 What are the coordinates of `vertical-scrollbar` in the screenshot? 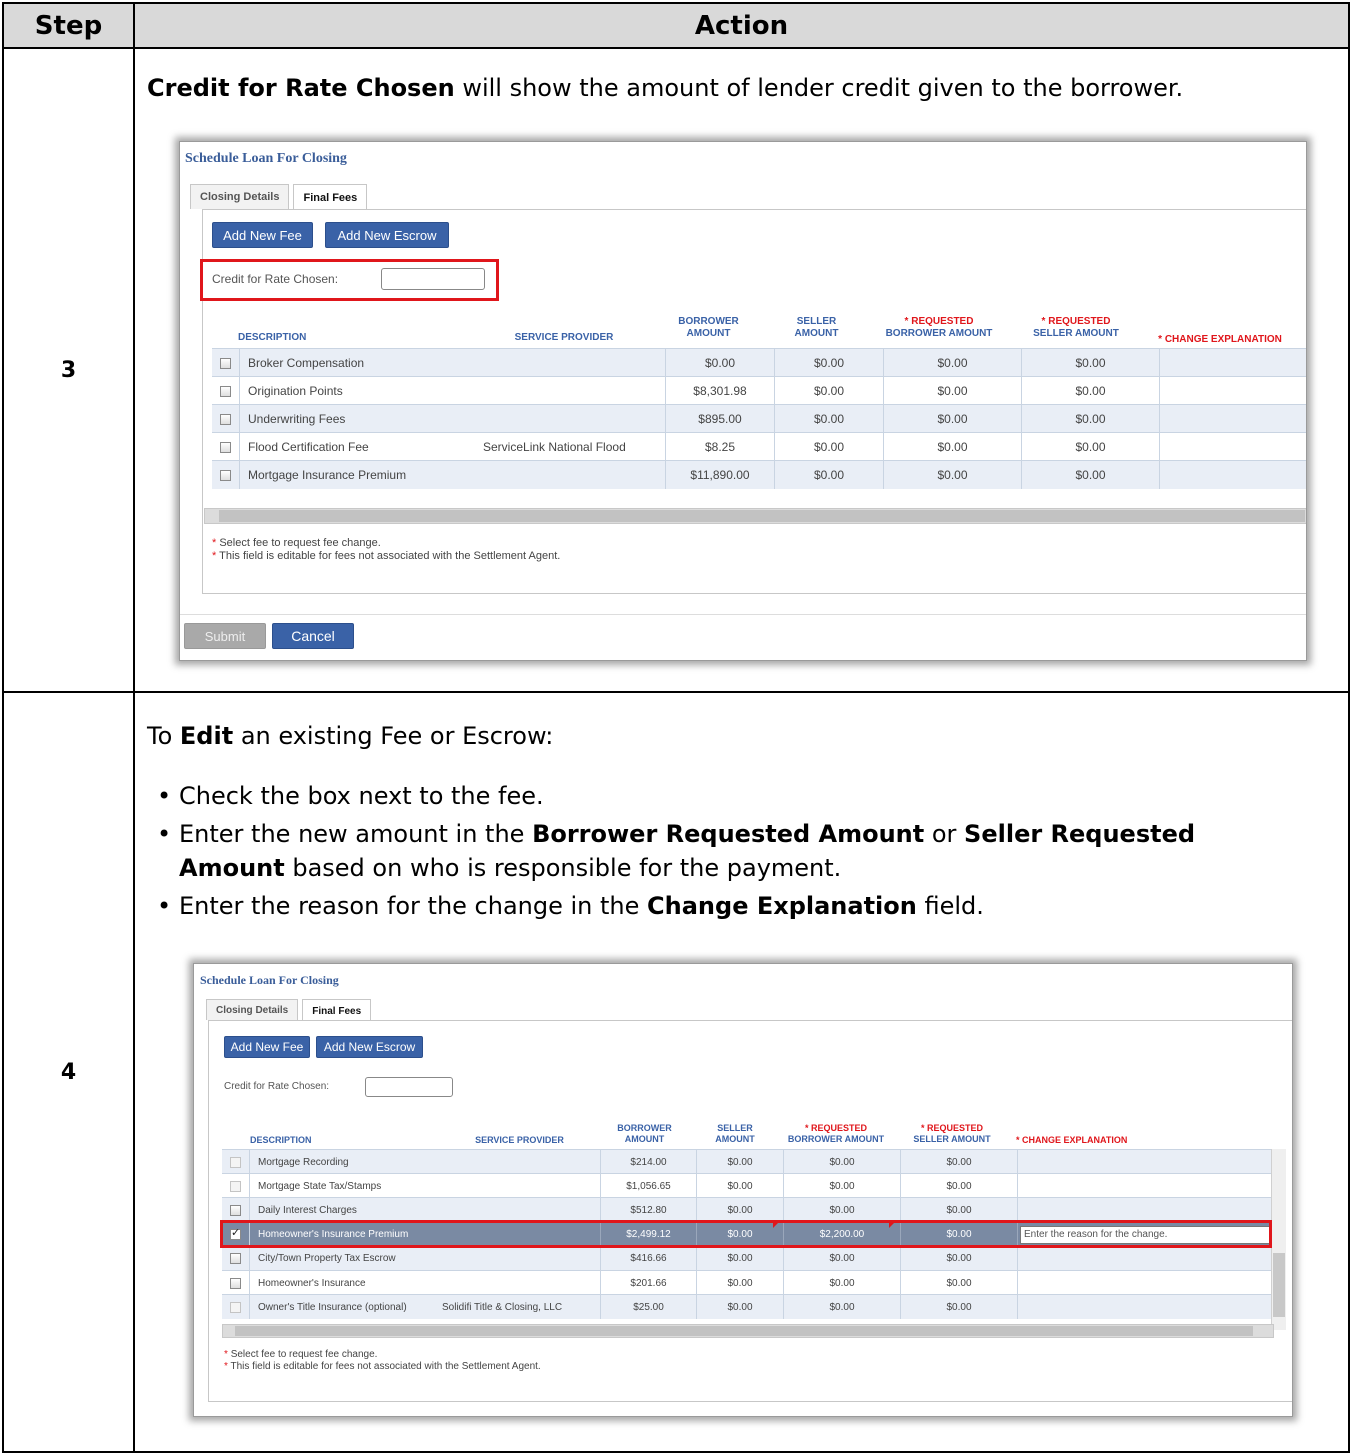 It's located at (1278, 1239).